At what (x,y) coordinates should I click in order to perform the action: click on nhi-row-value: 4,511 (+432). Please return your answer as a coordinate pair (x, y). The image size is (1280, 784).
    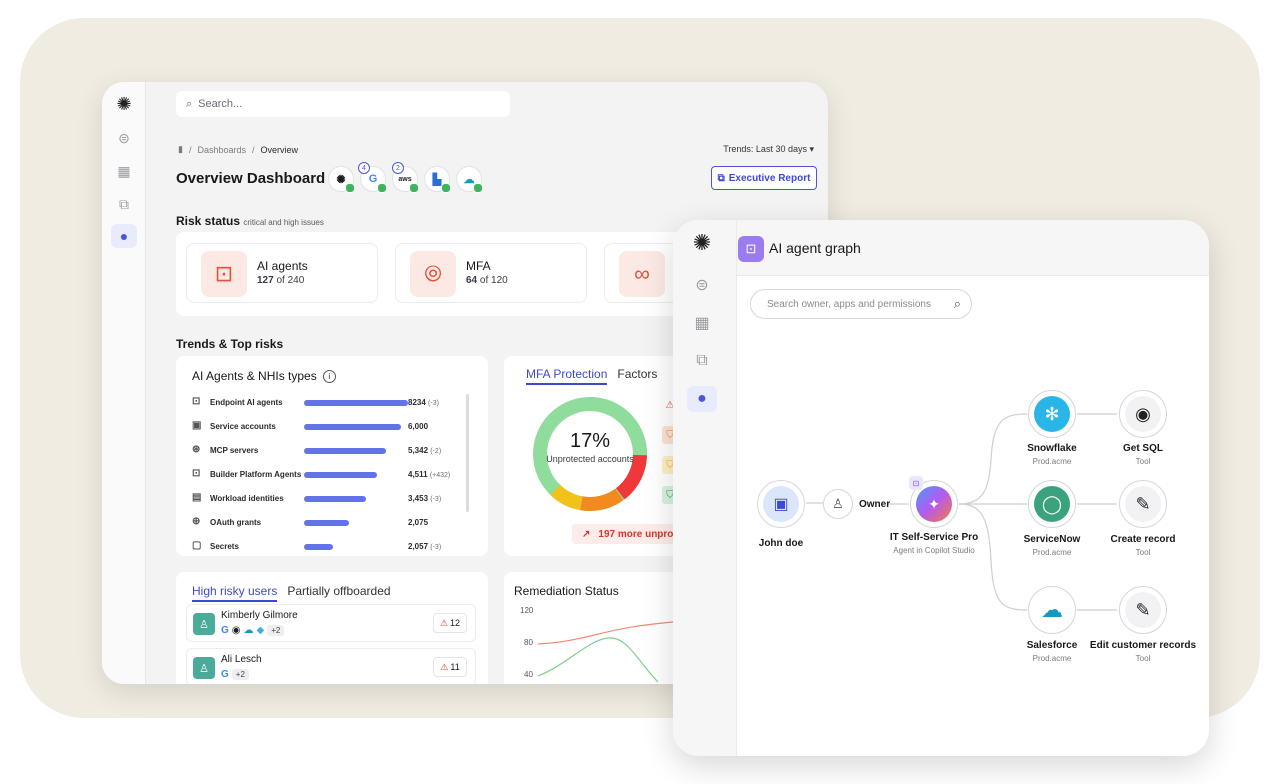
    Looking at the image, I should click on (429, 474).